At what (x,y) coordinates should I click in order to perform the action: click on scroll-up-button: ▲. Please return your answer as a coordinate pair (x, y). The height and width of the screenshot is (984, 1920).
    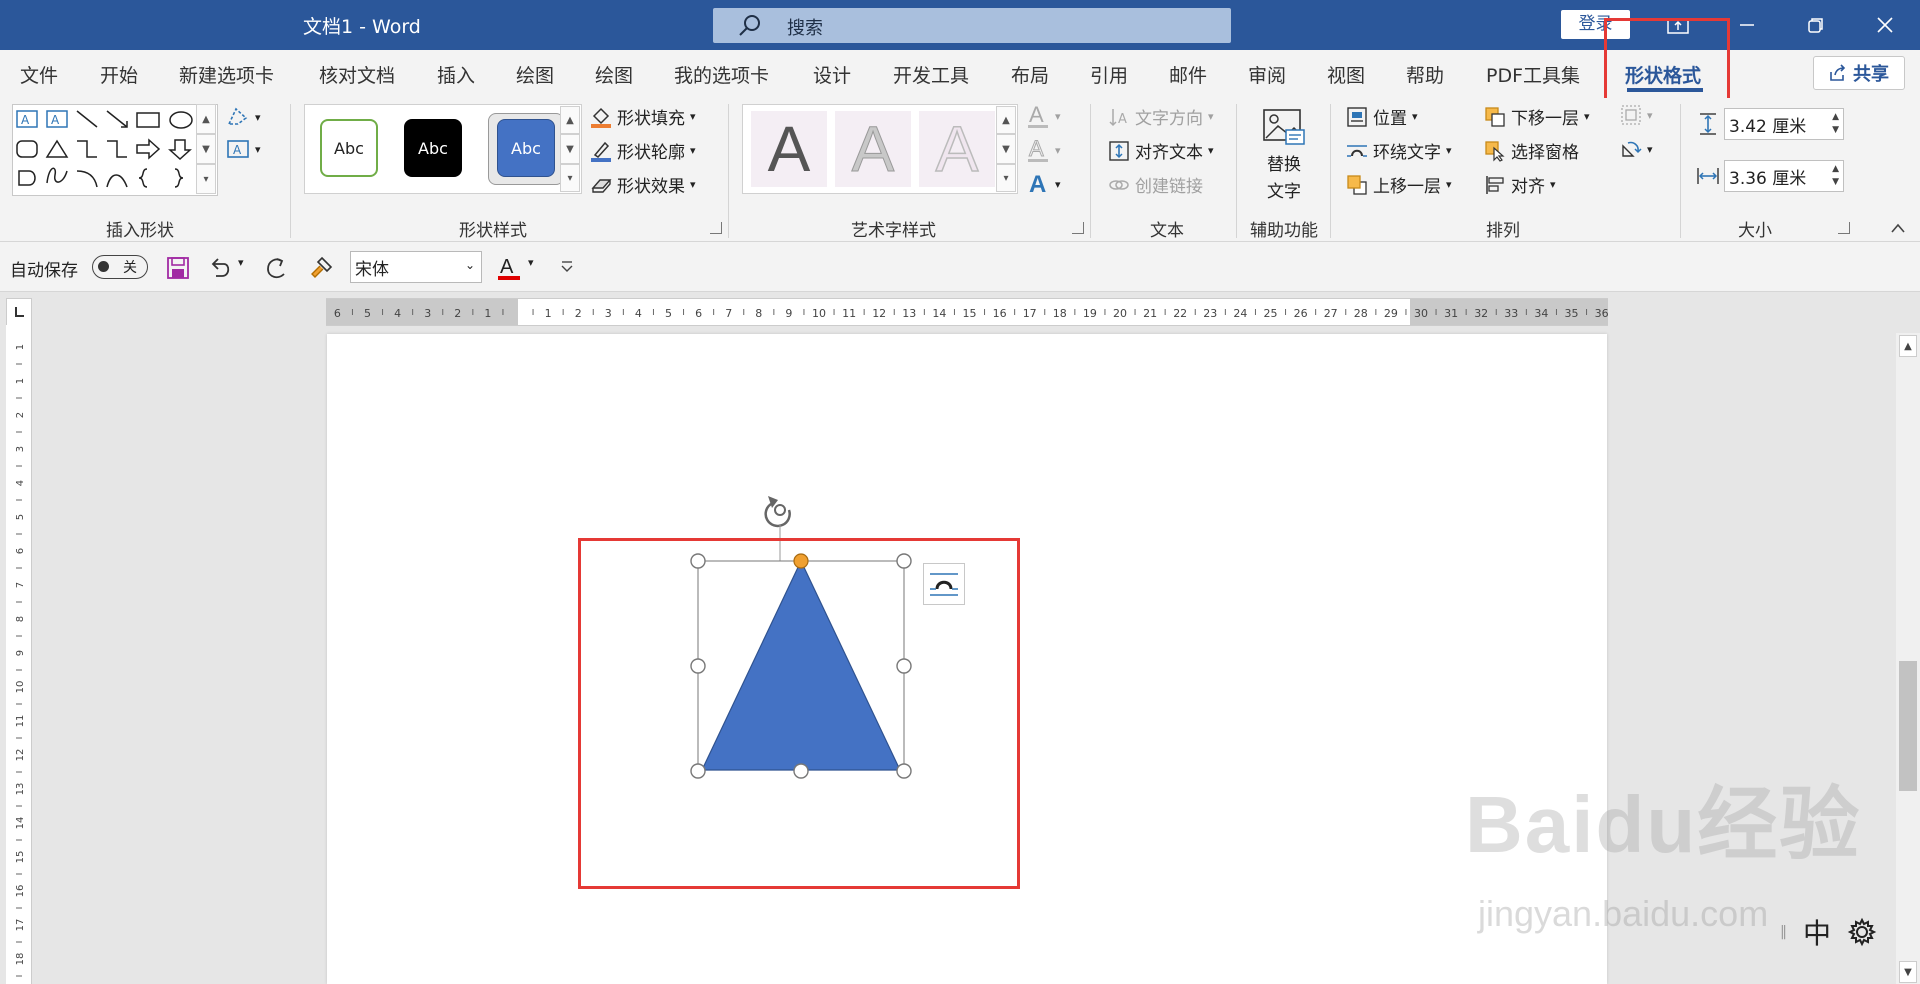
    Looking at the image, I should click on (1908, 346).